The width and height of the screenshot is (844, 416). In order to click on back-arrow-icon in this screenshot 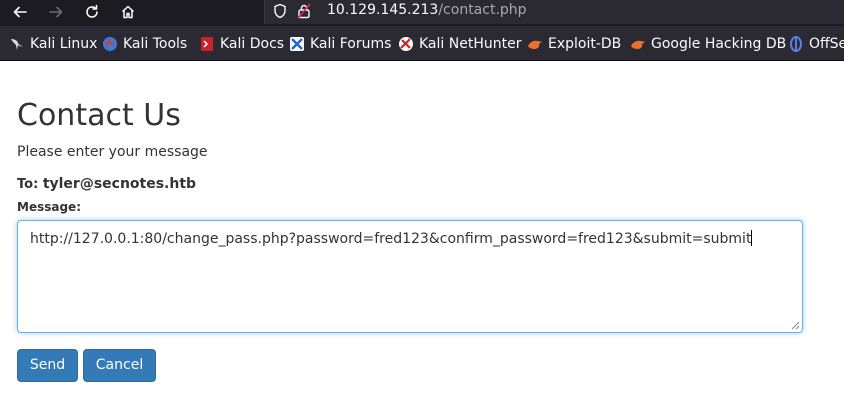, I will do `click(20, 12)`.